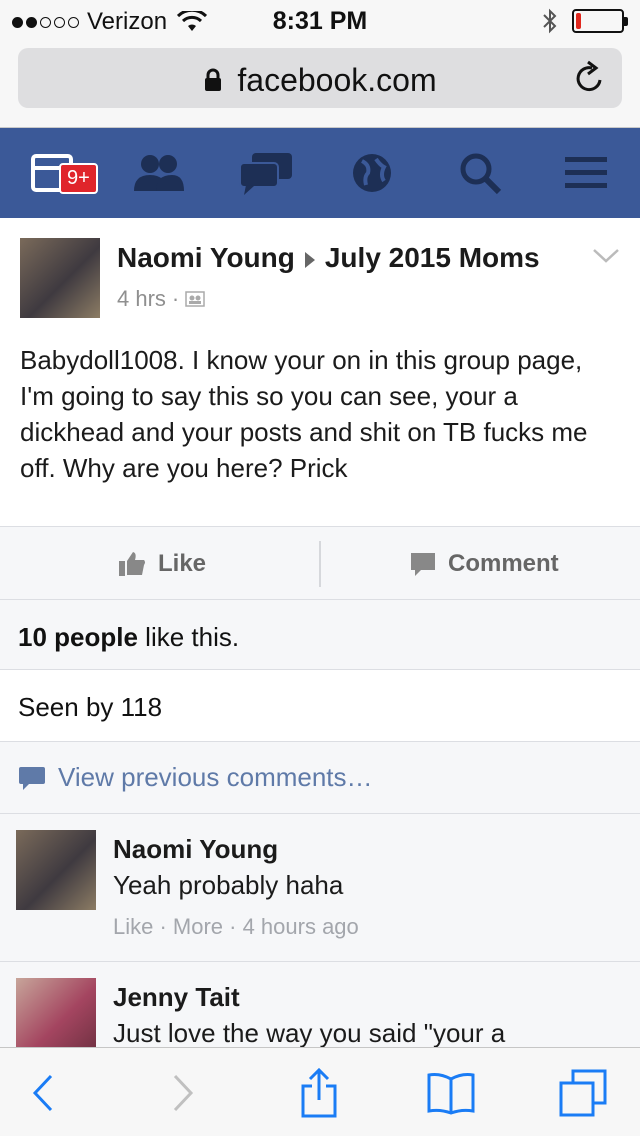 This screenshot has width=640, height=1136. Describe the element at coordinates (206, 257) in the screenshot. I see `author-name: Naomi Young` at that location.